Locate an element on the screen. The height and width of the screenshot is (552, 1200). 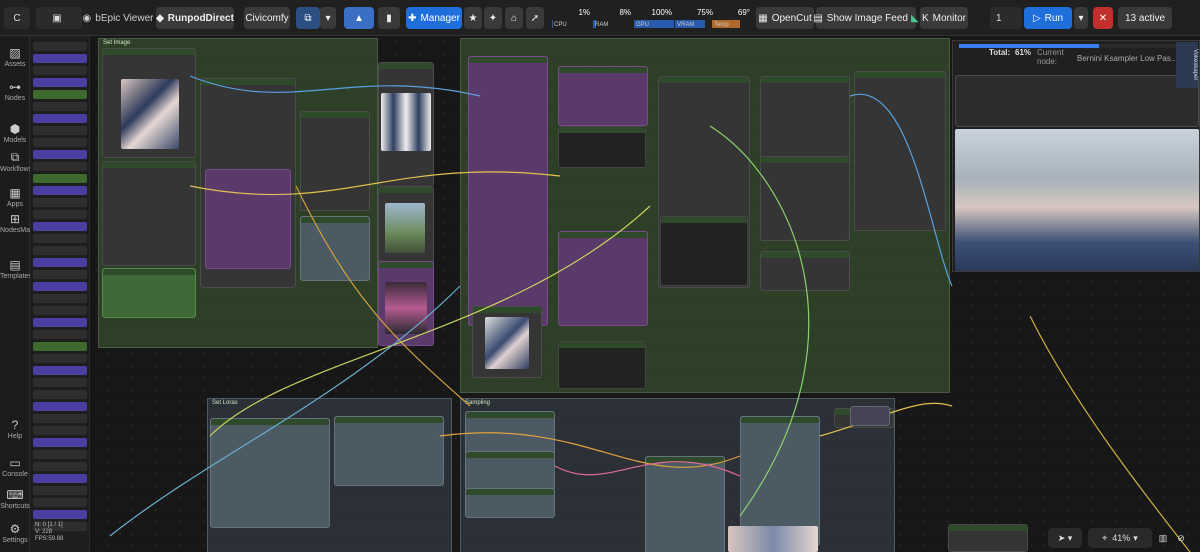
sidebar-item-shortcuts: ⌨ Shortcuts is located at coordinates (15, 499).